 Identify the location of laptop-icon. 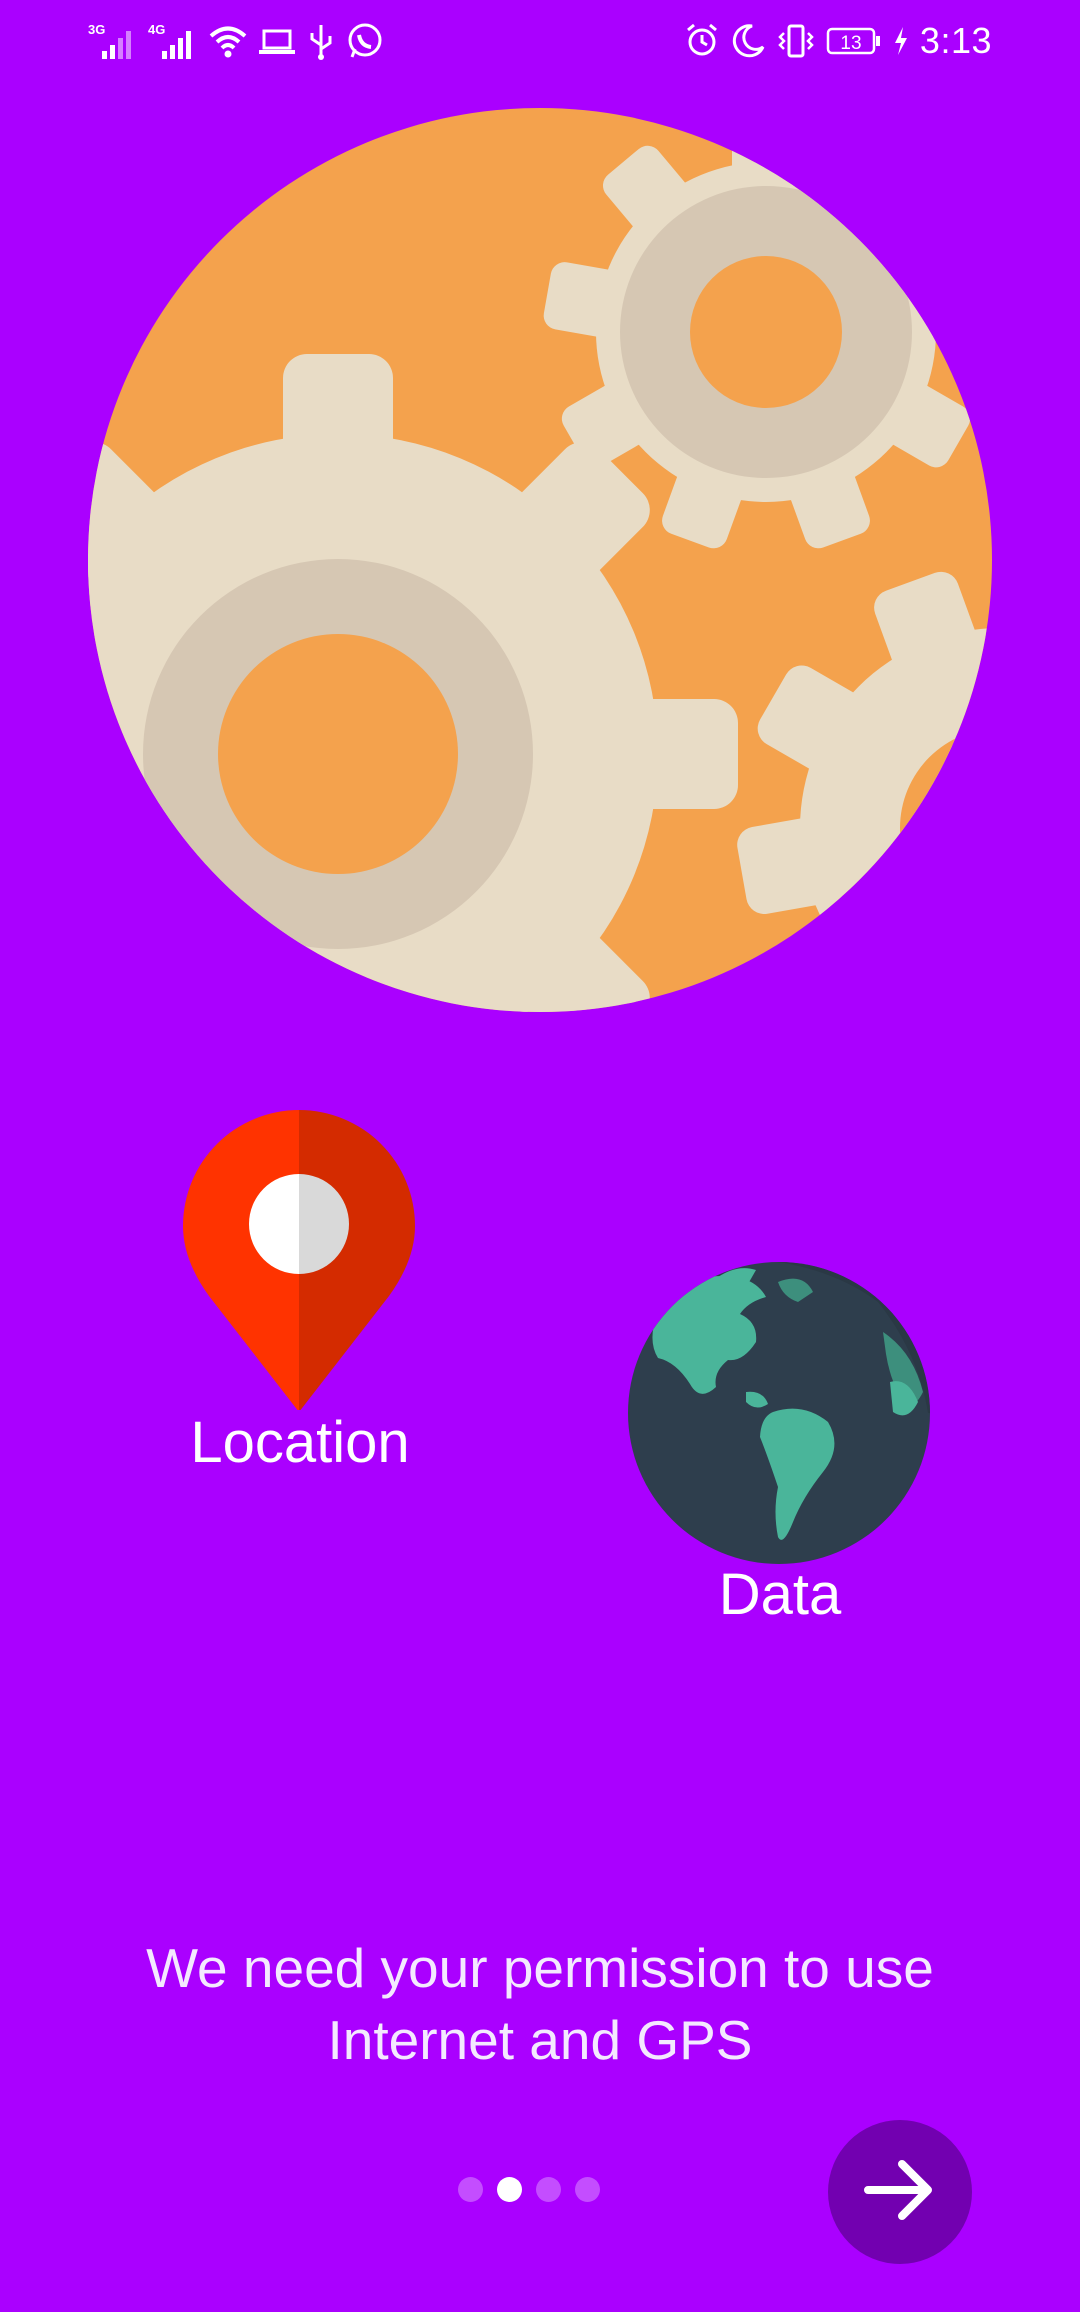
(277, 41).